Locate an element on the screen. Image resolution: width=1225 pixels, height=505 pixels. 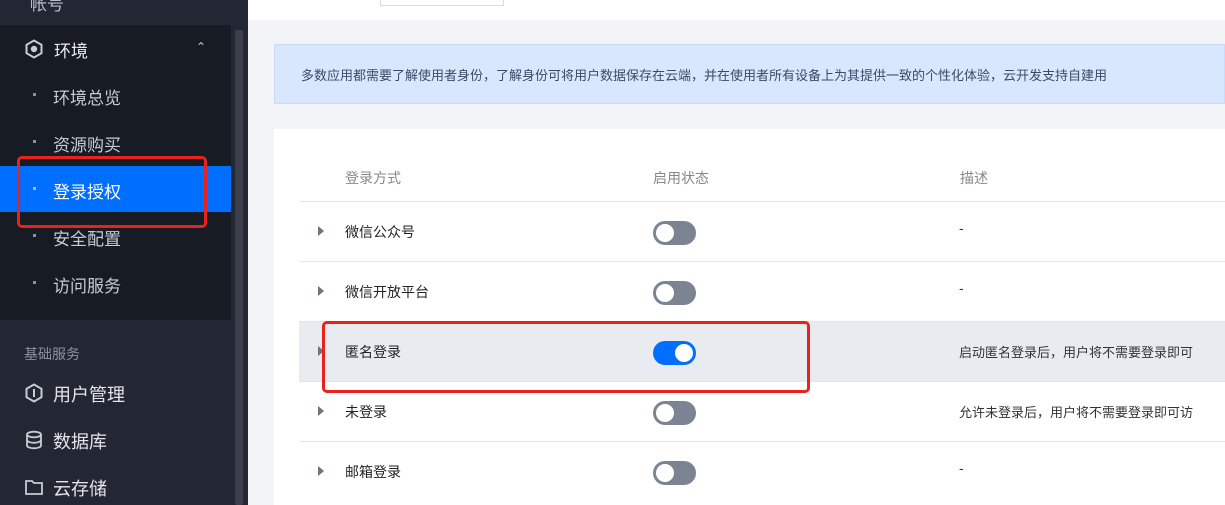
sidebar-item-label: 云存储 is located at coordinates (80, 489).